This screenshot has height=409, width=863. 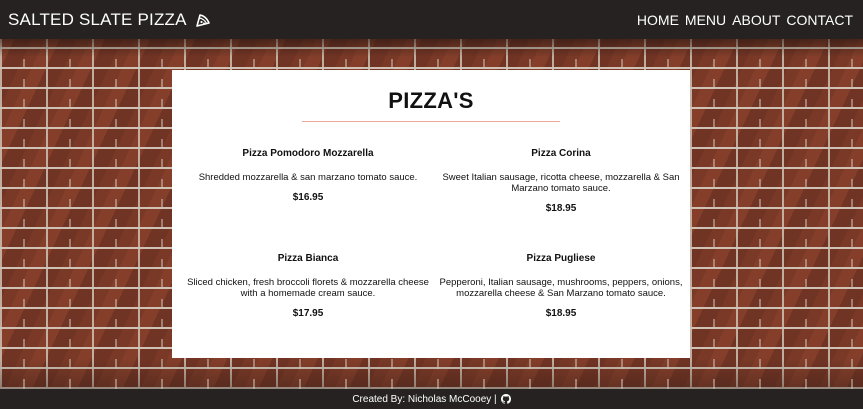 What do you see at coordinates (308, 197) in the screenshot?
I see `menu-item-price: $16.95` at bounding box center [308, 197].